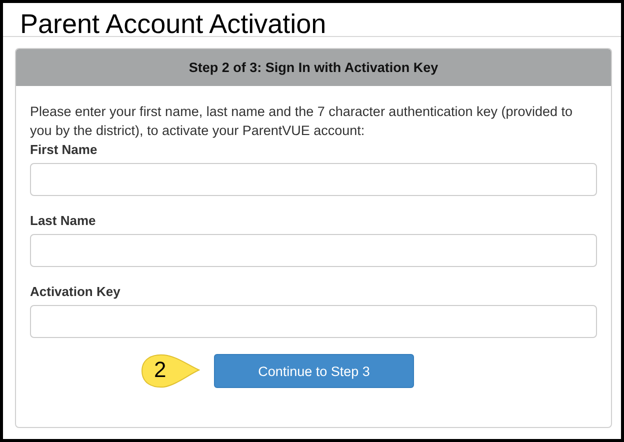 This screenshot has height=442, width=624. I want to click on panel-heading: Step 2 of 3: Sign In with Activation Key, so click(313, 67).